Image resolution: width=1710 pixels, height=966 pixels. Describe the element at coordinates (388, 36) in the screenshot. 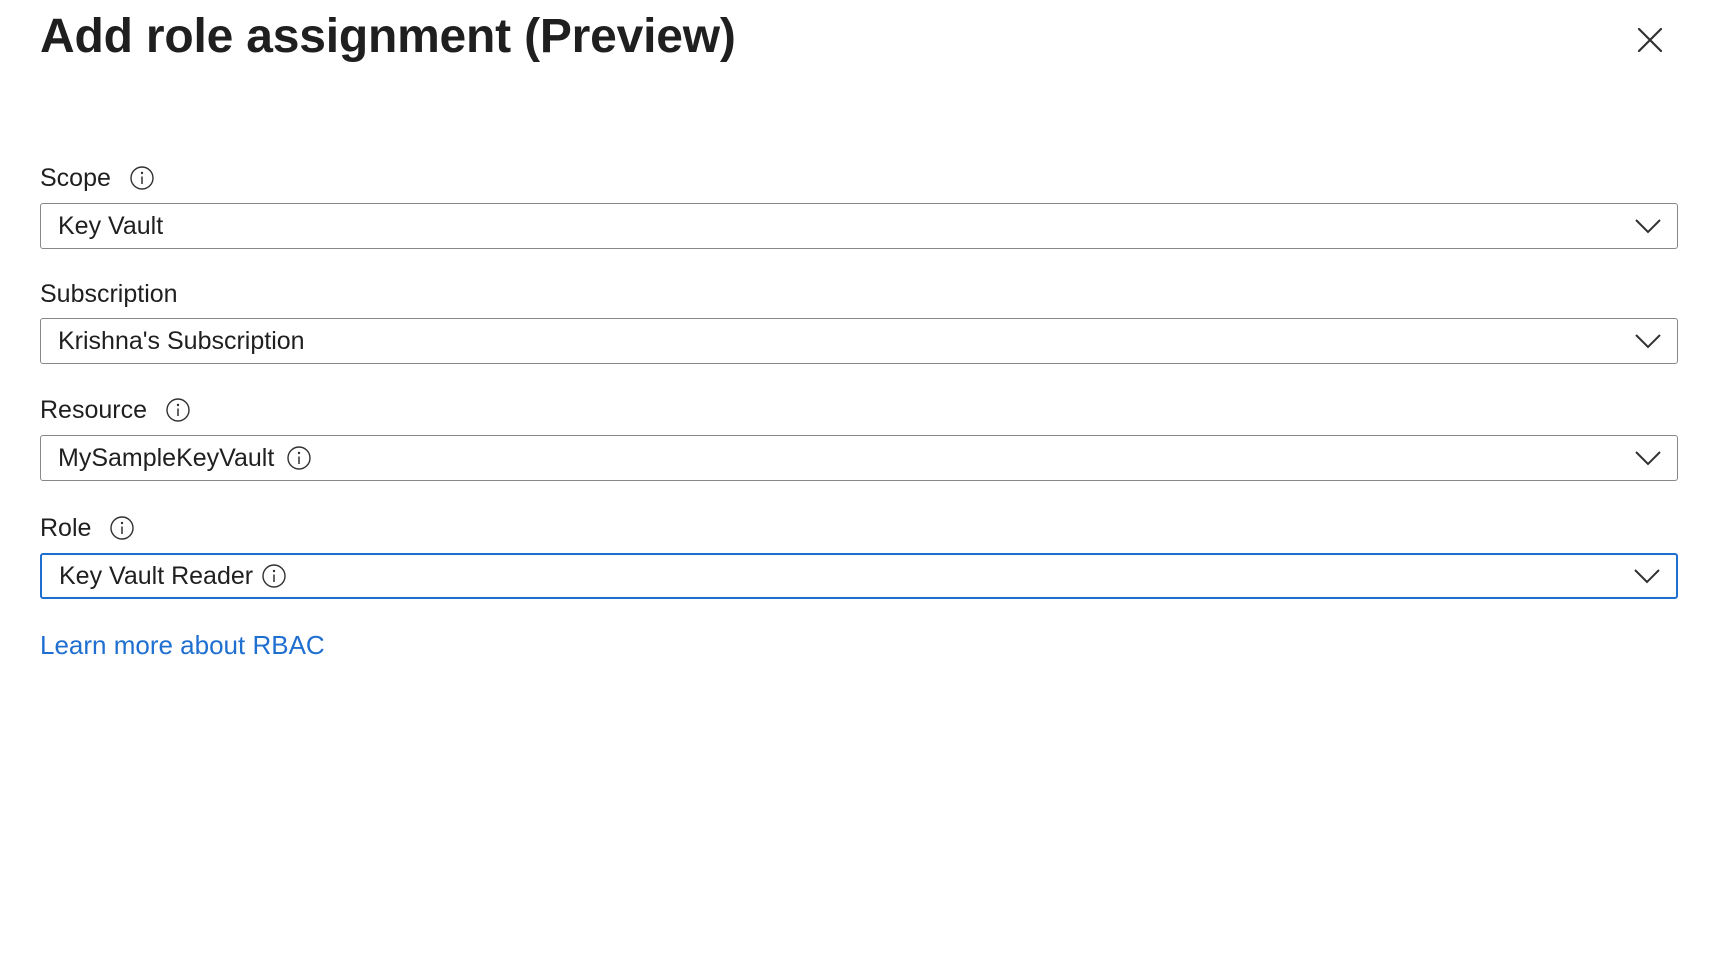

I see `panel-title: Add role assignment (Preview)` at that location.